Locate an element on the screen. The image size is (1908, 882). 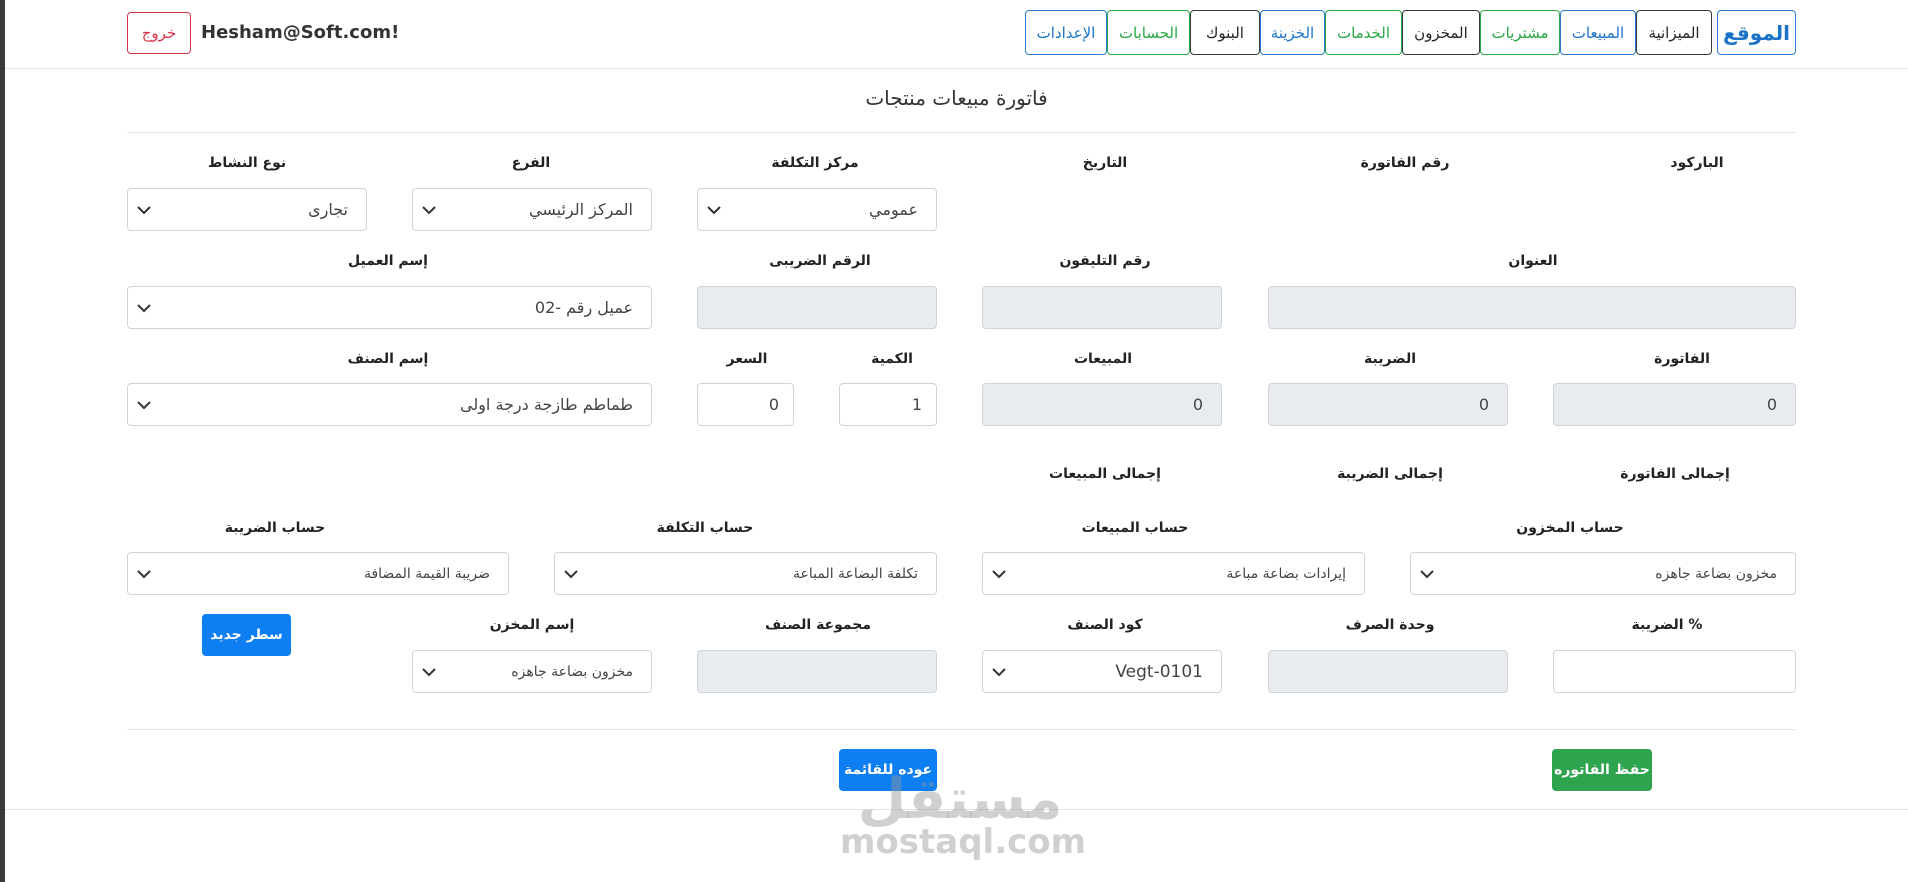
nav-services: الخدمات is located at coordinates (1363, 32).